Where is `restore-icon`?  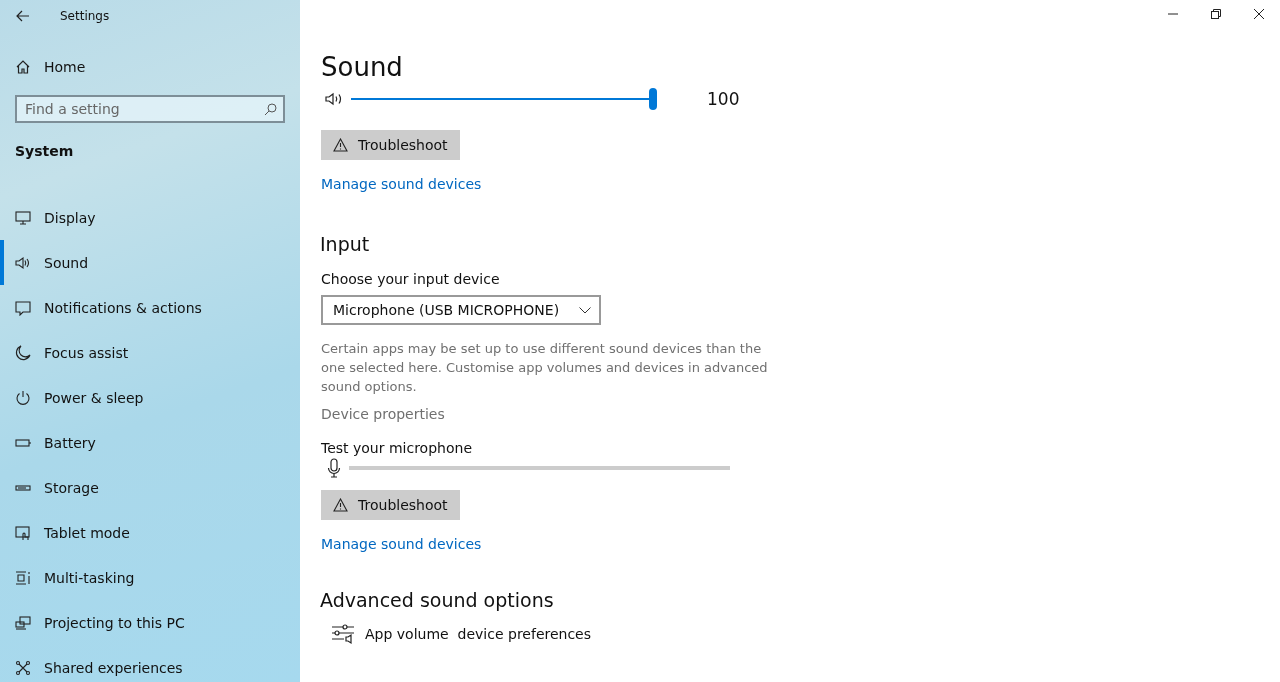
restore-icon is located at coordinates (1216, 14).